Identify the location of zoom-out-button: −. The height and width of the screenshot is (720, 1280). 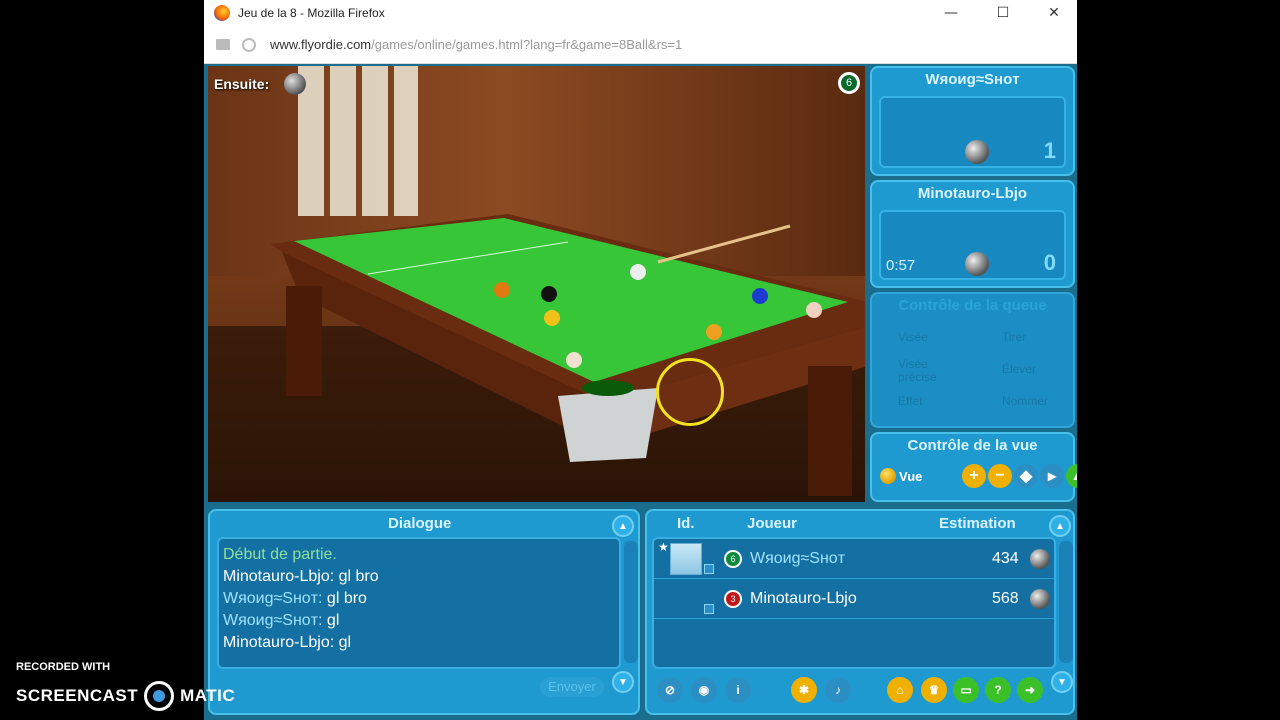
(1000, 476).